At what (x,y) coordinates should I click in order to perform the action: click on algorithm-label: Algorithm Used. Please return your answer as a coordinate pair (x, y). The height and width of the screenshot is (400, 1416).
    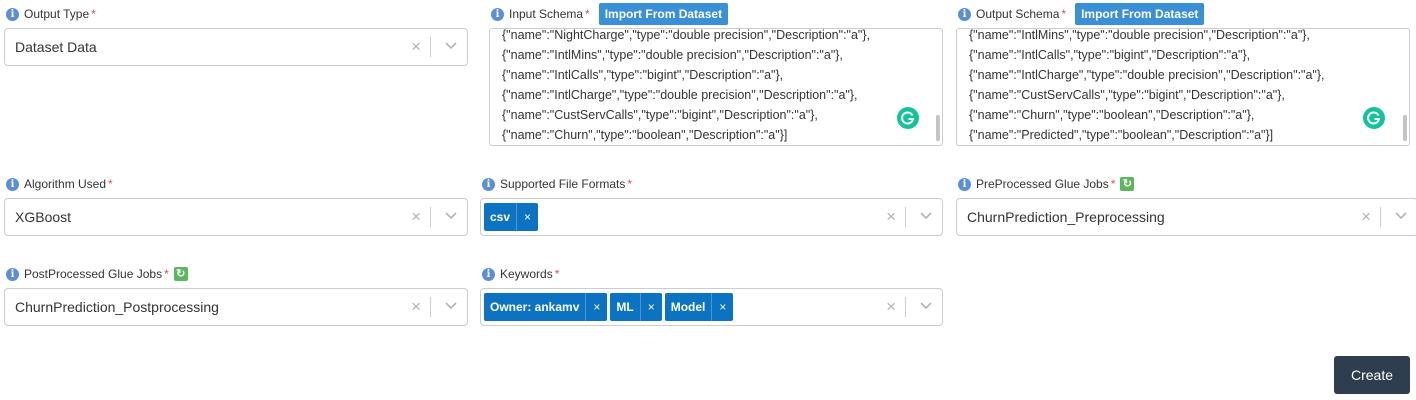
    Looking at the image, I should click on (65, 184).